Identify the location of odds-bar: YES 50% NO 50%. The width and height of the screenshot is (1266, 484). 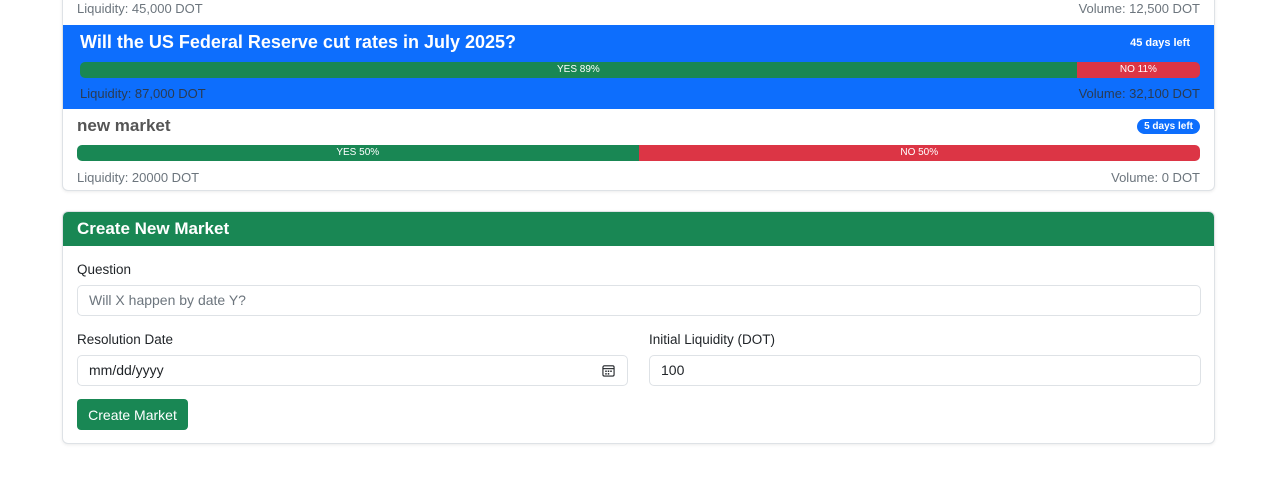
(638, 153).